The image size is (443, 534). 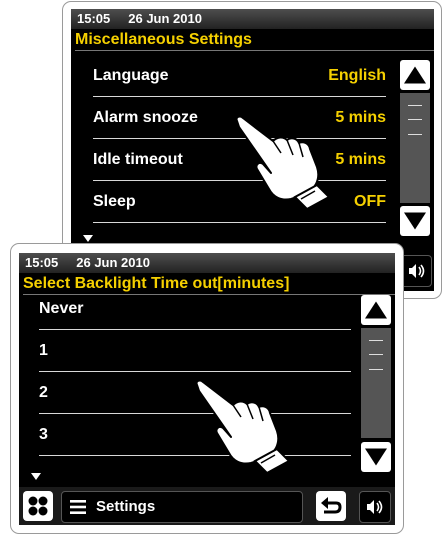 What do you see at coordinates (114, 201) in the screenshot?
I see `setting-label: Sleep` at bounding box center [114, 201].